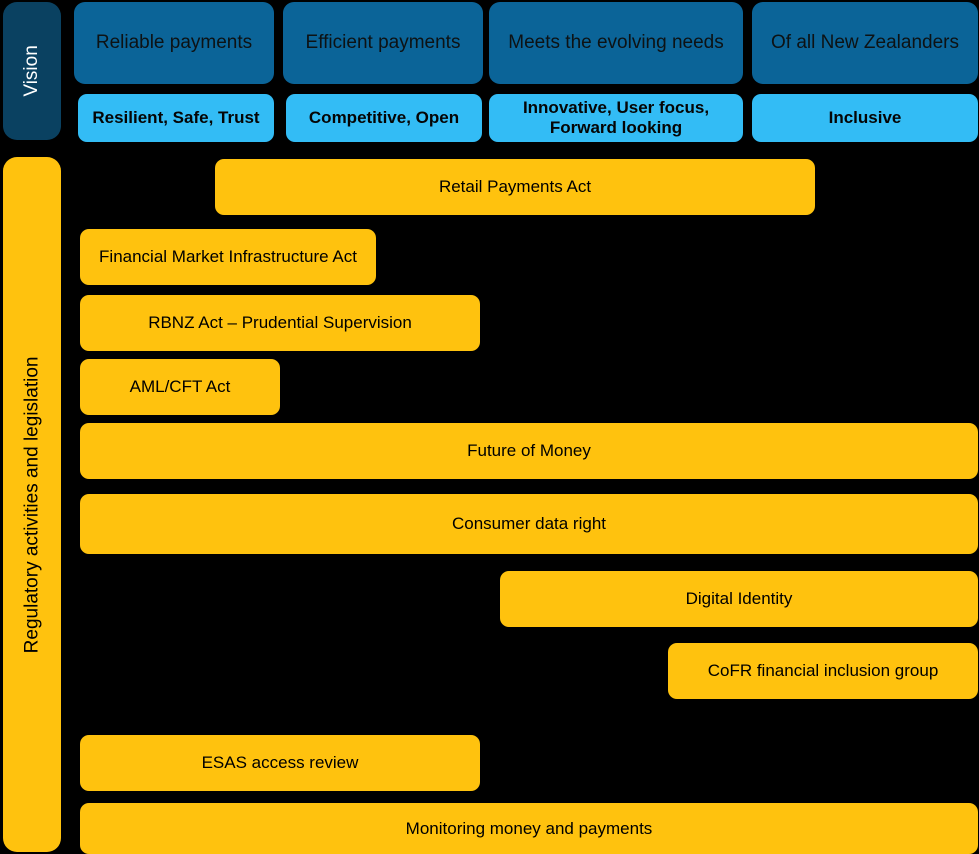 This screenshot has width=979, height=854. I want to click on activity-label: Retail Payments Act, so click(515, 187).